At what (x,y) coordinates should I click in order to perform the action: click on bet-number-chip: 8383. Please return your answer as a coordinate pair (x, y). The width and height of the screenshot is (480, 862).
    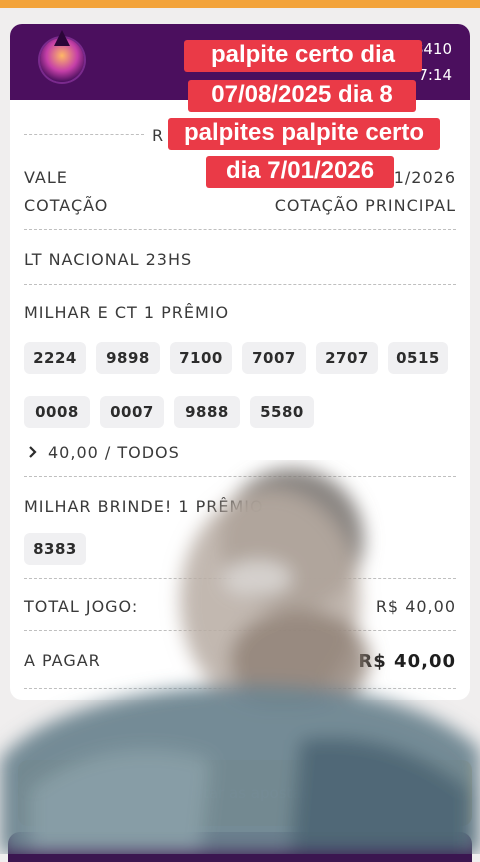
    Looking at the image, I should click on (55, 549).